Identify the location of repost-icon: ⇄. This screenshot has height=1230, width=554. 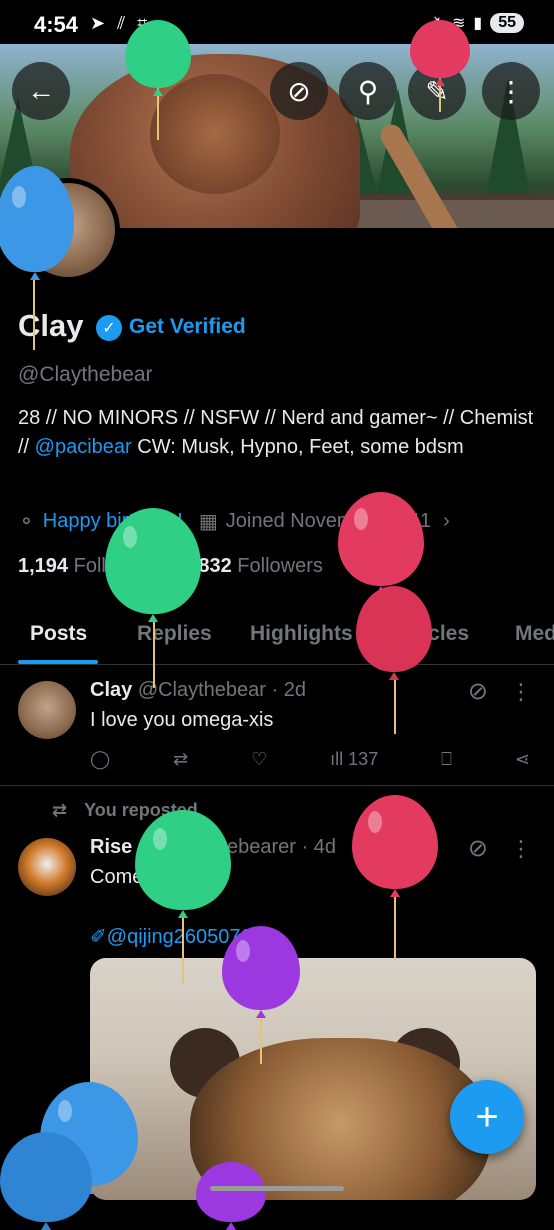
(180, 759).